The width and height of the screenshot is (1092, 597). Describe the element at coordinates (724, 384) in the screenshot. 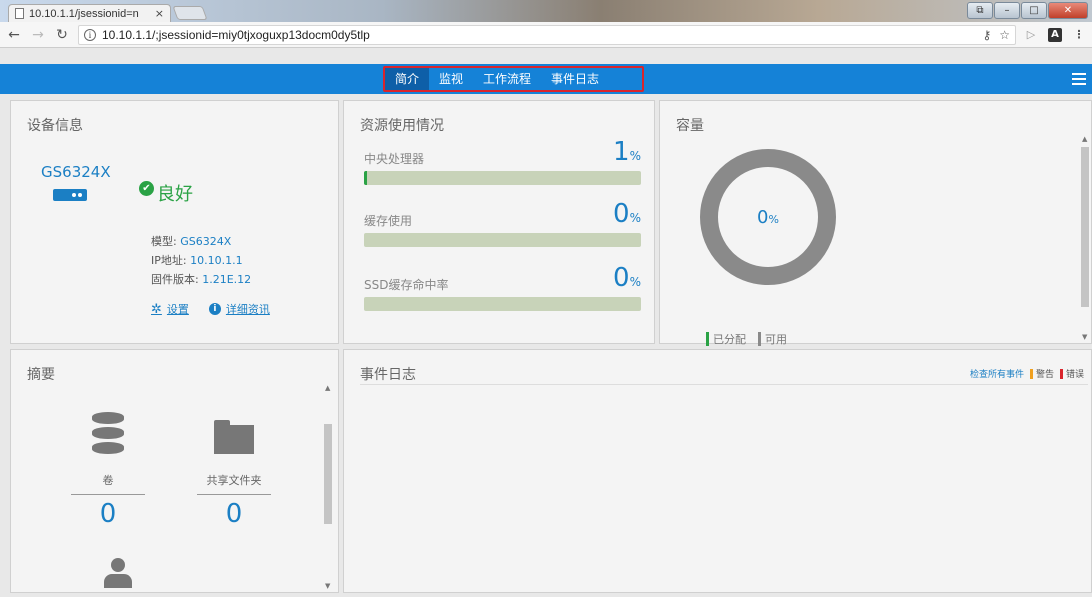

I see `event-log-divider` at that location.